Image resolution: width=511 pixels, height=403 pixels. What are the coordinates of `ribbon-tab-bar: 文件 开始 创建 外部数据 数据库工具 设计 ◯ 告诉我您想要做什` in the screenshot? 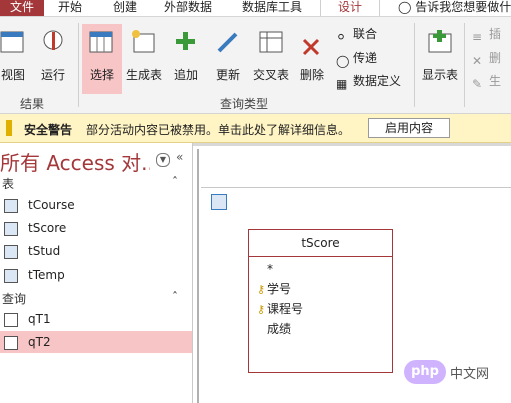 It's located at (255, 8).